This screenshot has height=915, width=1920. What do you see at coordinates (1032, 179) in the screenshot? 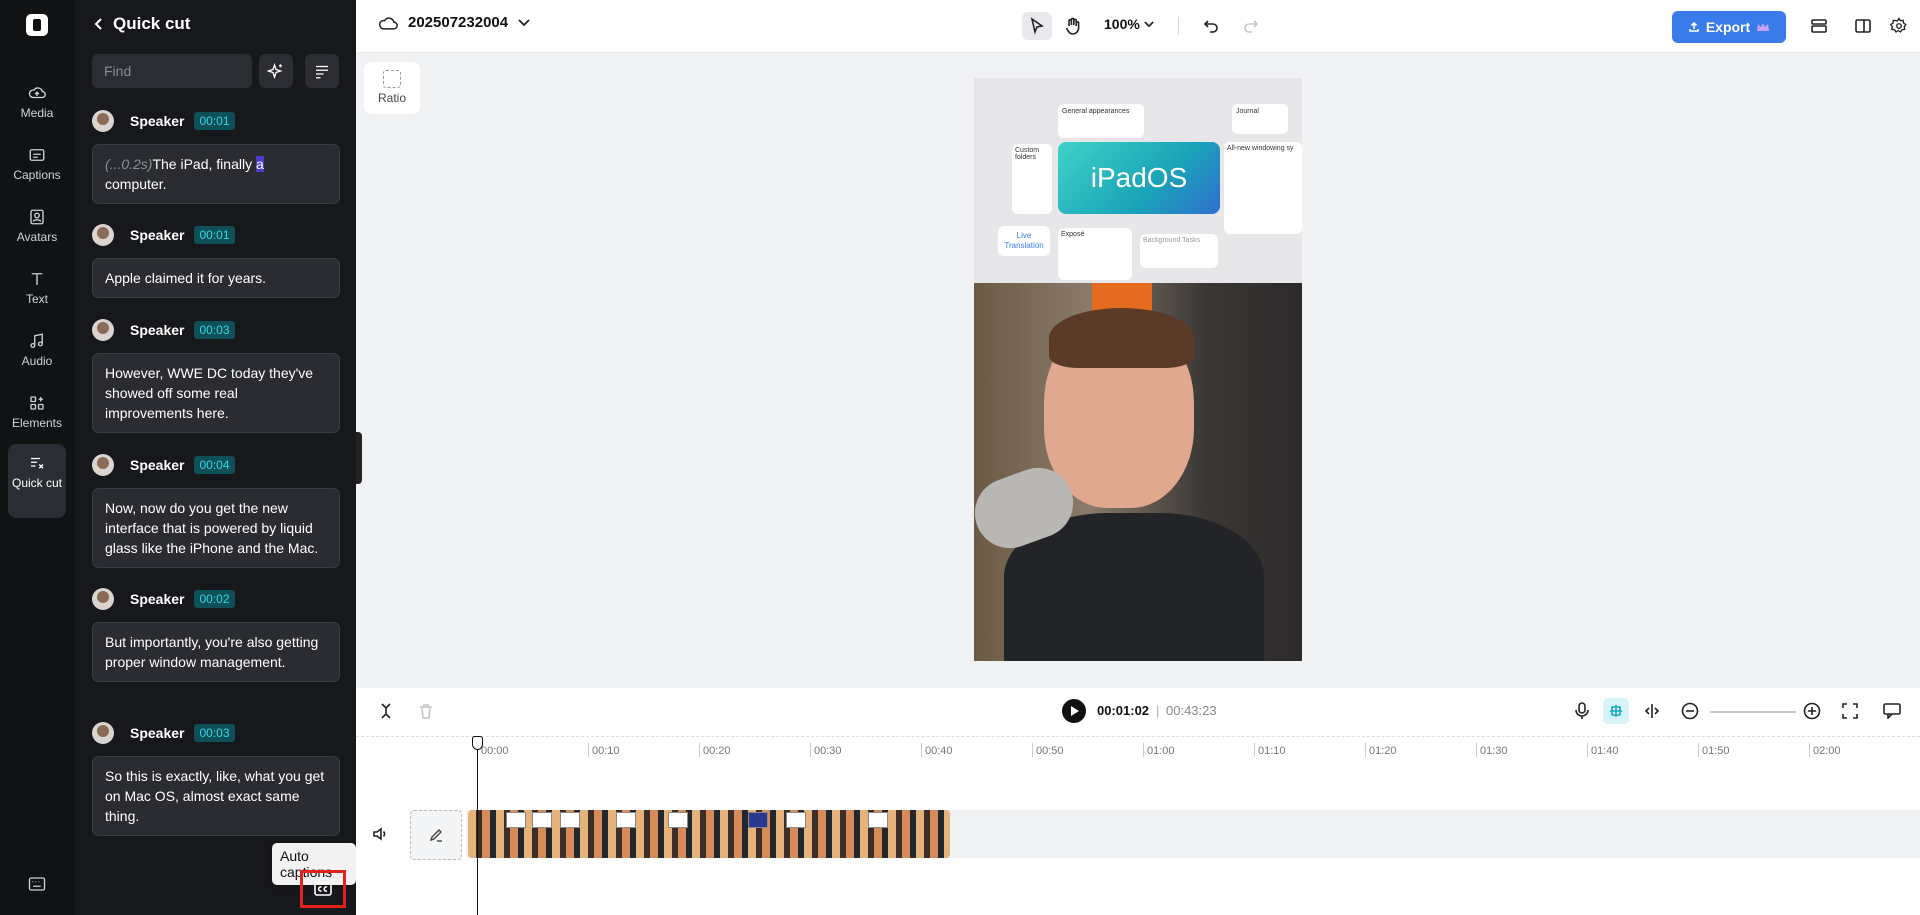
I see `card-custom-folders: Custom folders` at bounding box center [1032, 179].